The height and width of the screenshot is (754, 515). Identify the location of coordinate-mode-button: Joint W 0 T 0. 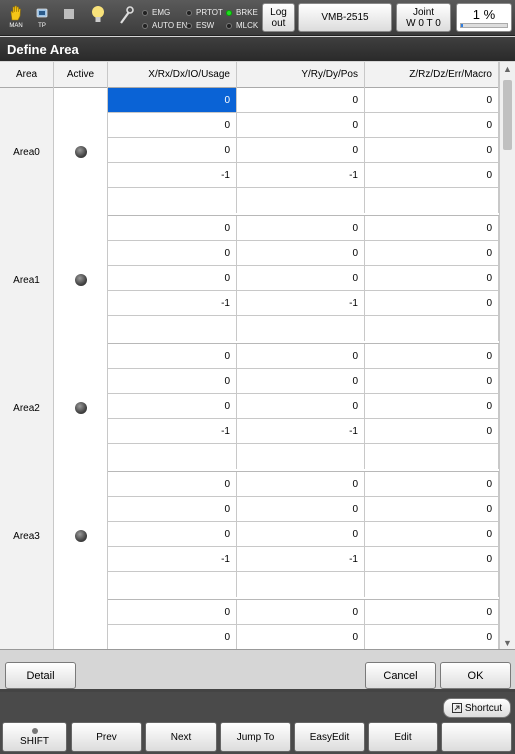
(423, 17).